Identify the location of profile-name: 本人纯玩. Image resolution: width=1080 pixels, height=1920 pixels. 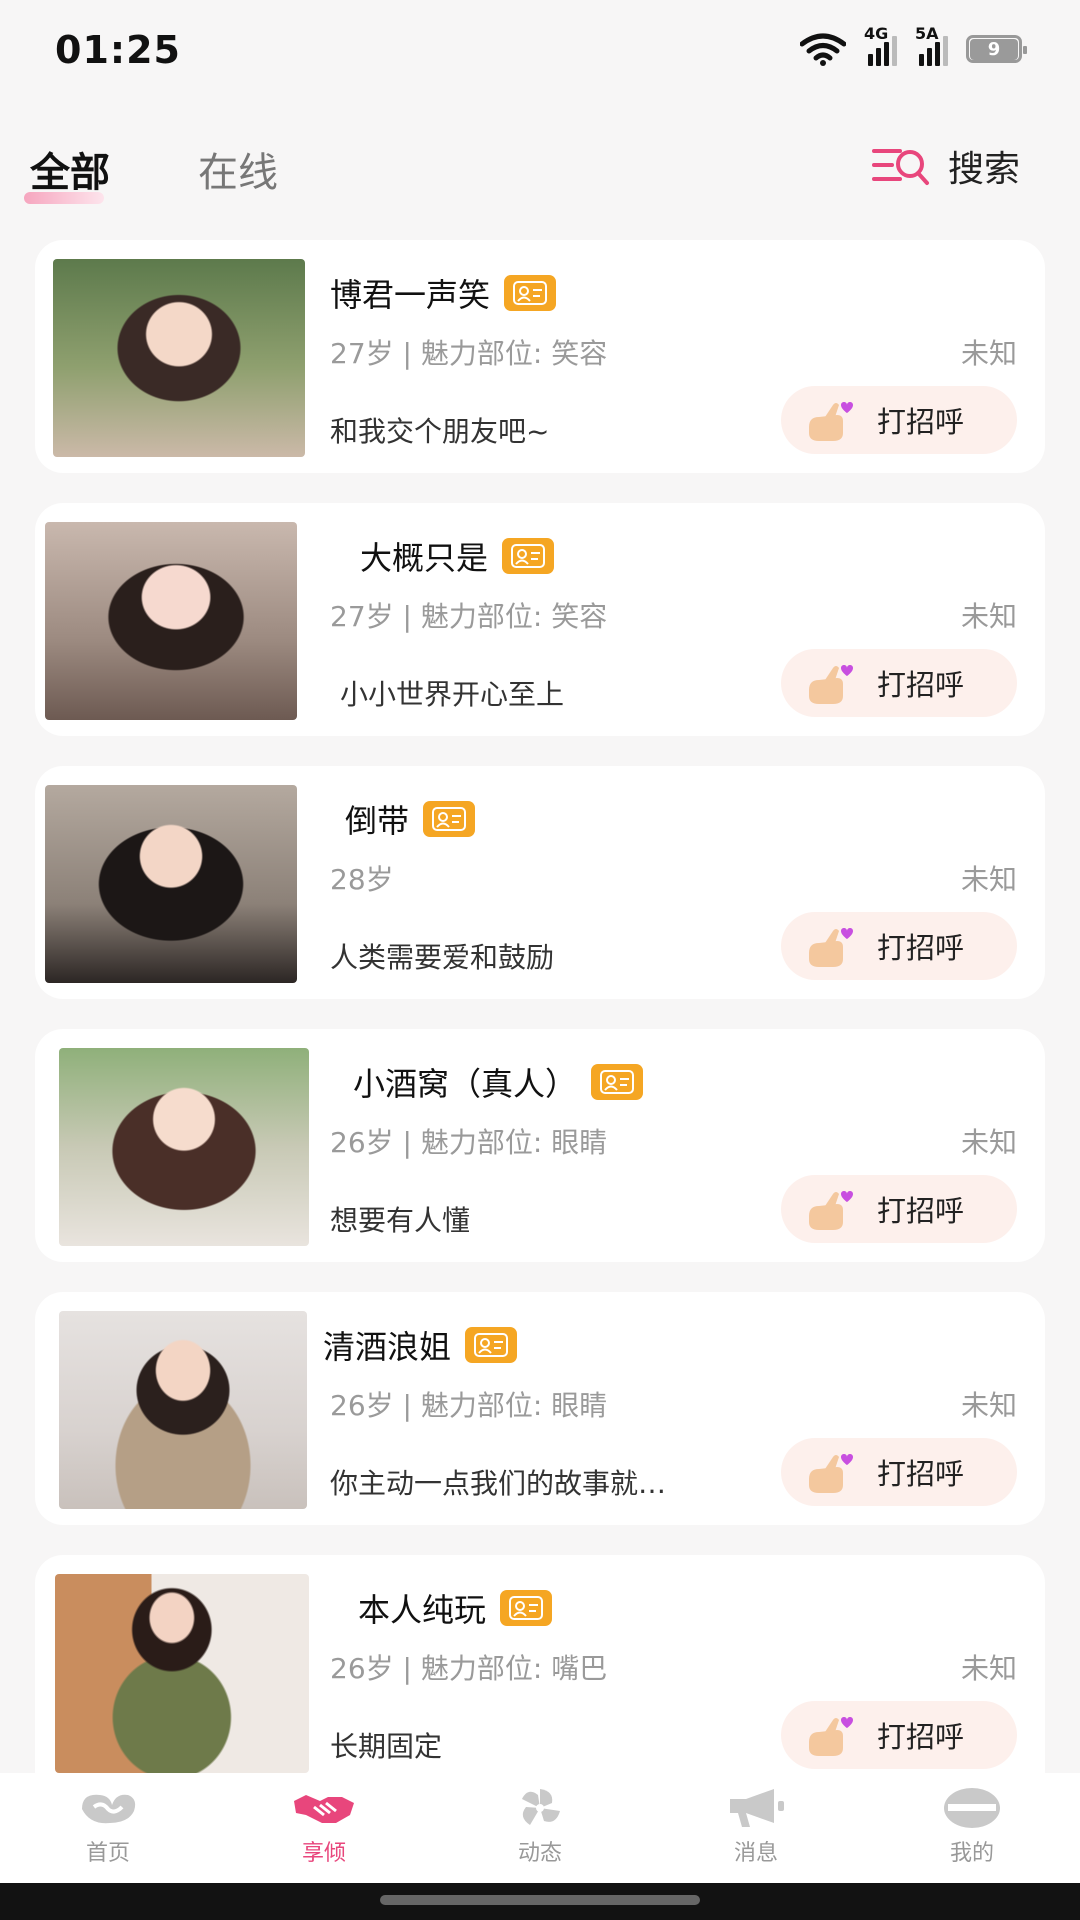
(422, 1610).